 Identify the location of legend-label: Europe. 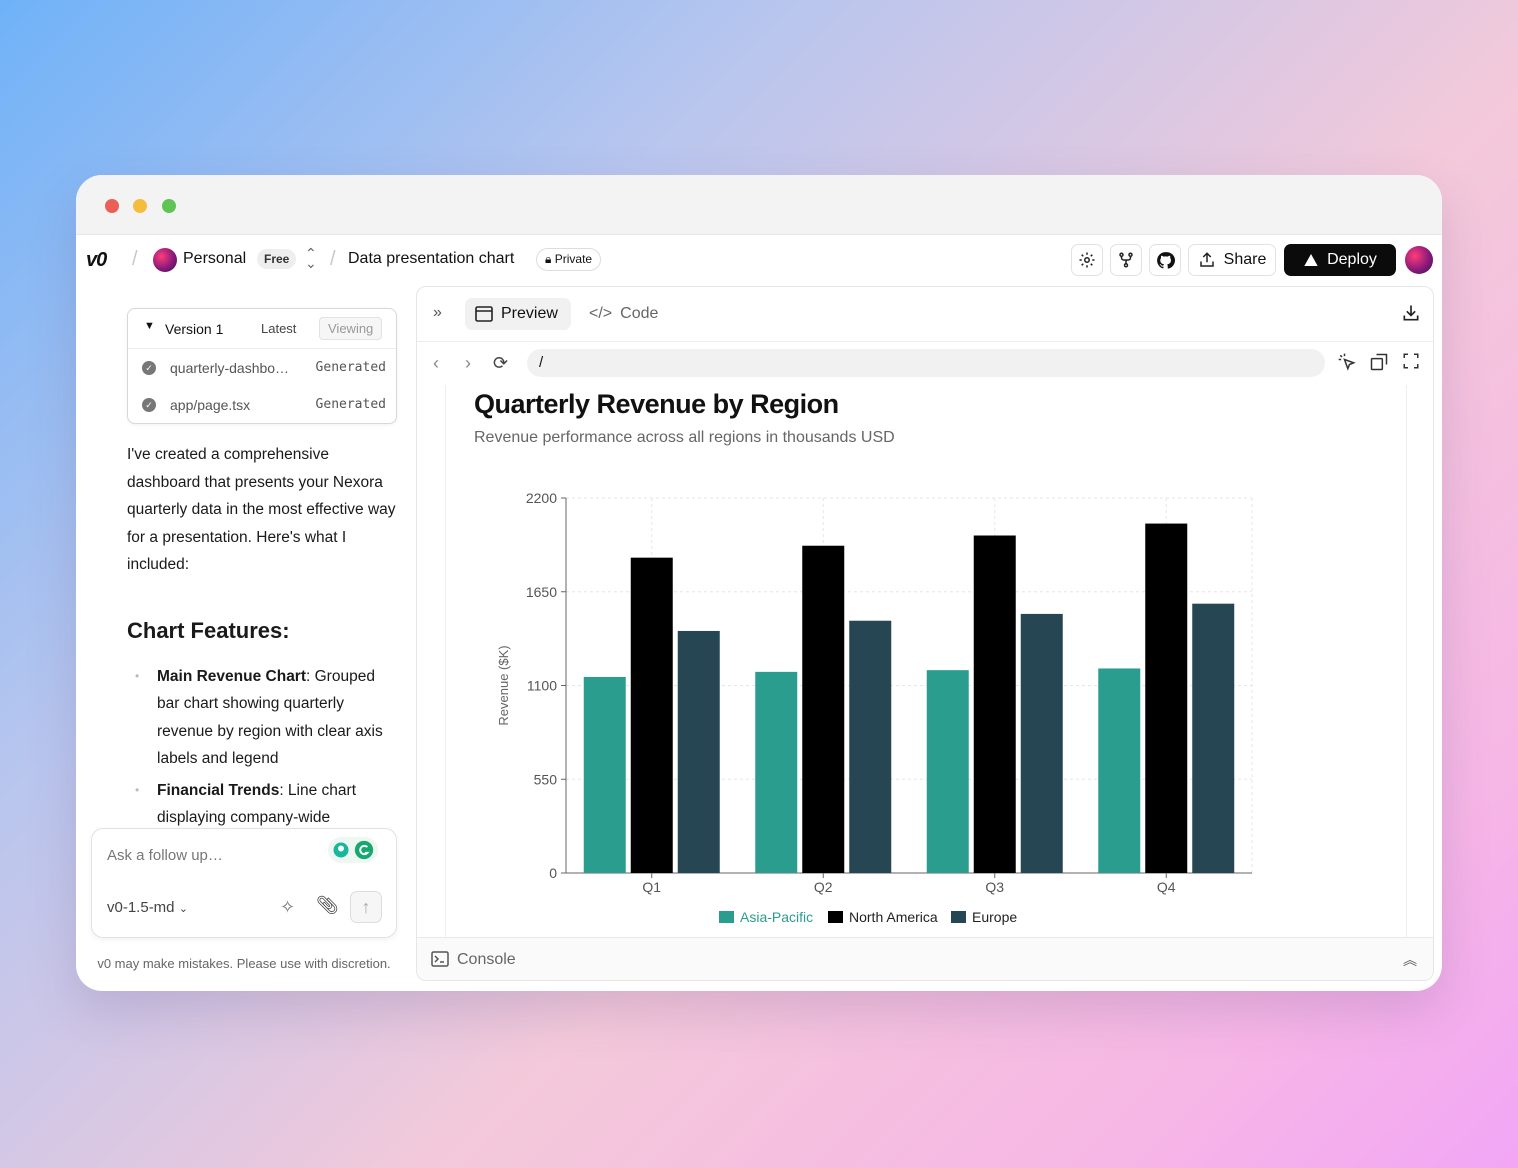
(994, 917).